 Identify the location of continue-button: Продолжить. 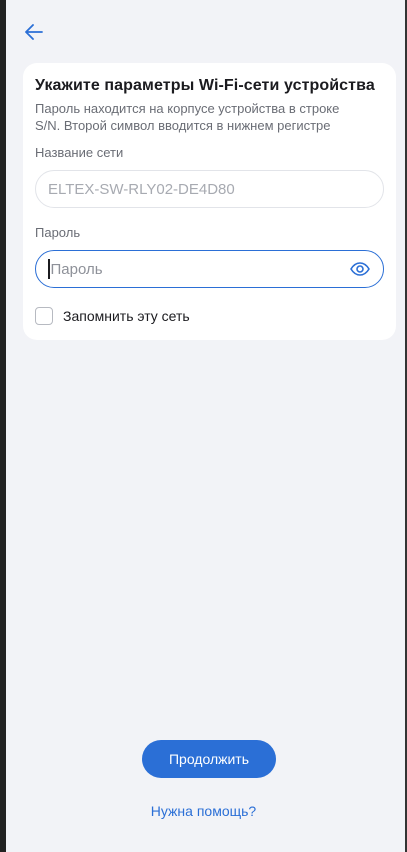
(209, 759).